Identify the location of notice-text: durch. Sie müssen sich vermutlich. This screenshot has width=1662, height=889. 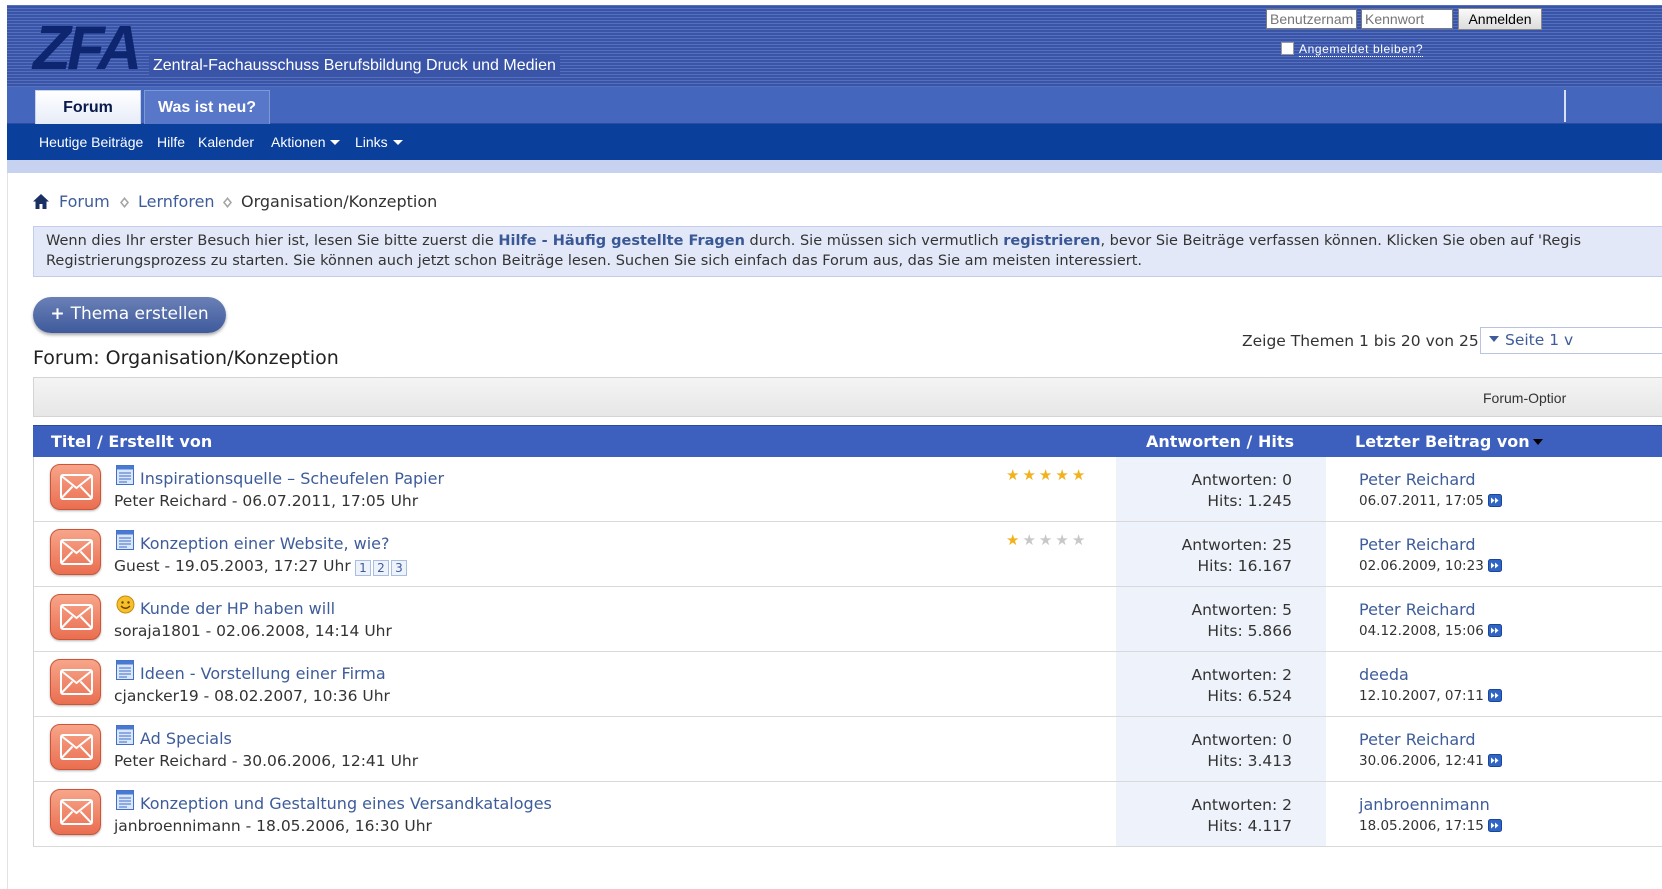
(874, 241).